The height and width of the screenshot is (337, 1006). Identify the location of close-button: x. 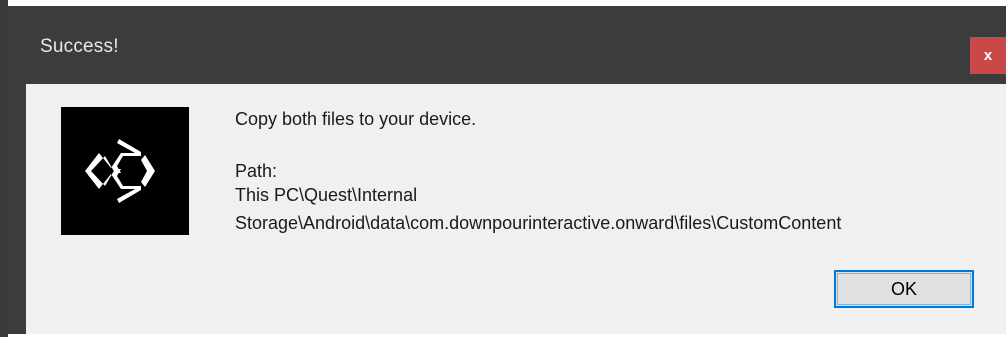
(988, 55).